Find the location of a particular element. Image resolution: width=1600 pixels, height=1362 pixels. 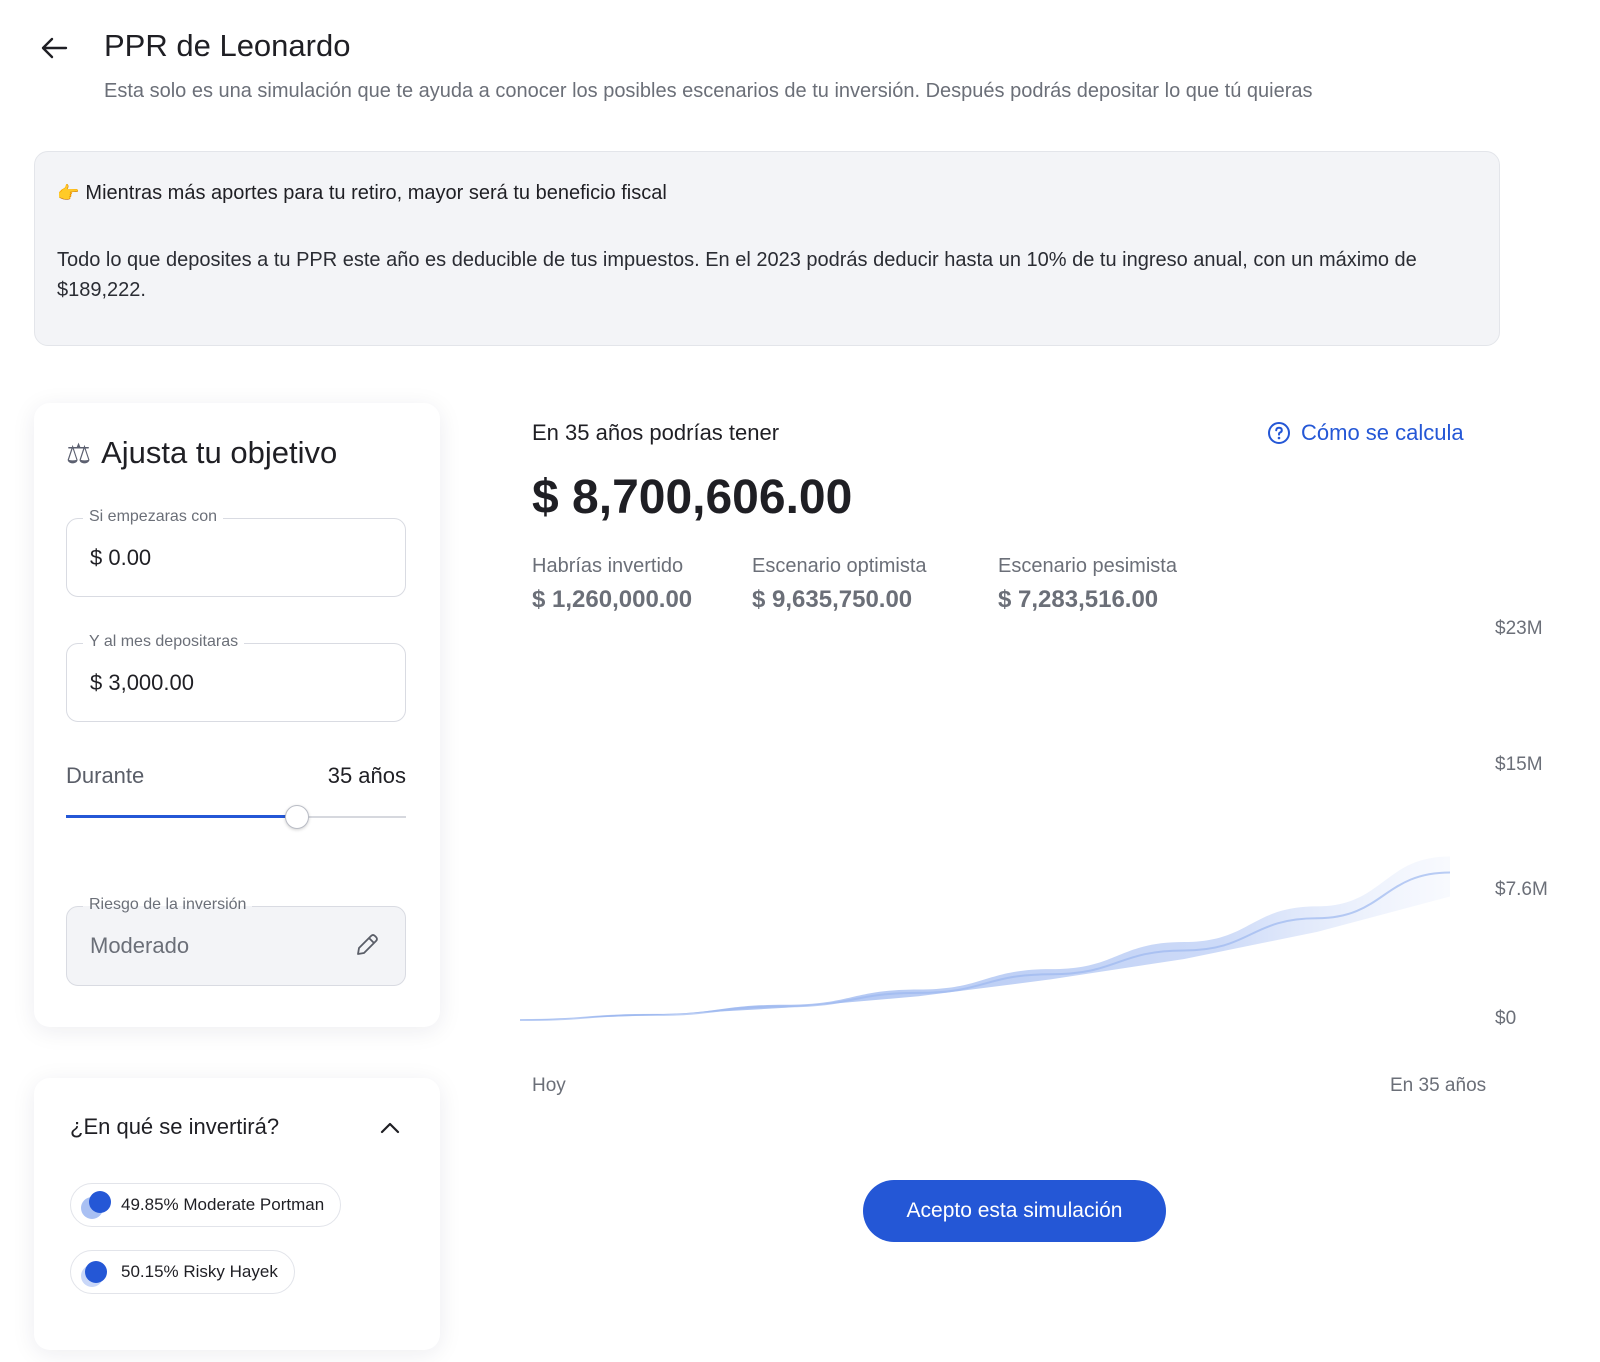

slider-thumb is located at coordinates (297, 817).